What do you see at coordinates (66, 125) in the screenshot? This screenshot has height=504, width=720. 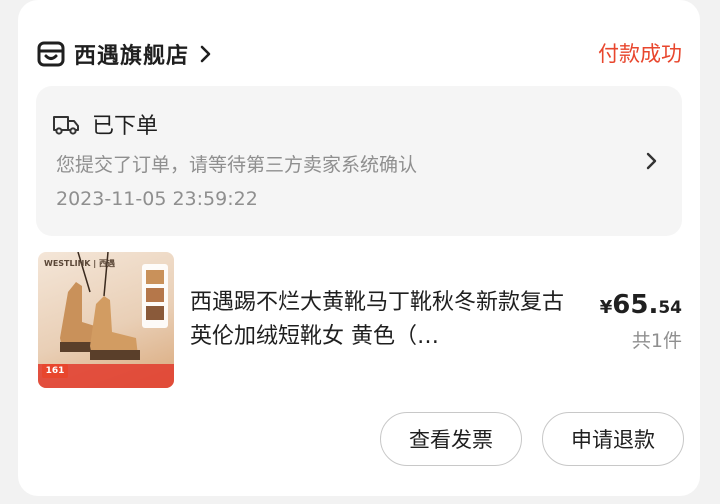 I see `truck-icon` at bounding box center [66, 125].